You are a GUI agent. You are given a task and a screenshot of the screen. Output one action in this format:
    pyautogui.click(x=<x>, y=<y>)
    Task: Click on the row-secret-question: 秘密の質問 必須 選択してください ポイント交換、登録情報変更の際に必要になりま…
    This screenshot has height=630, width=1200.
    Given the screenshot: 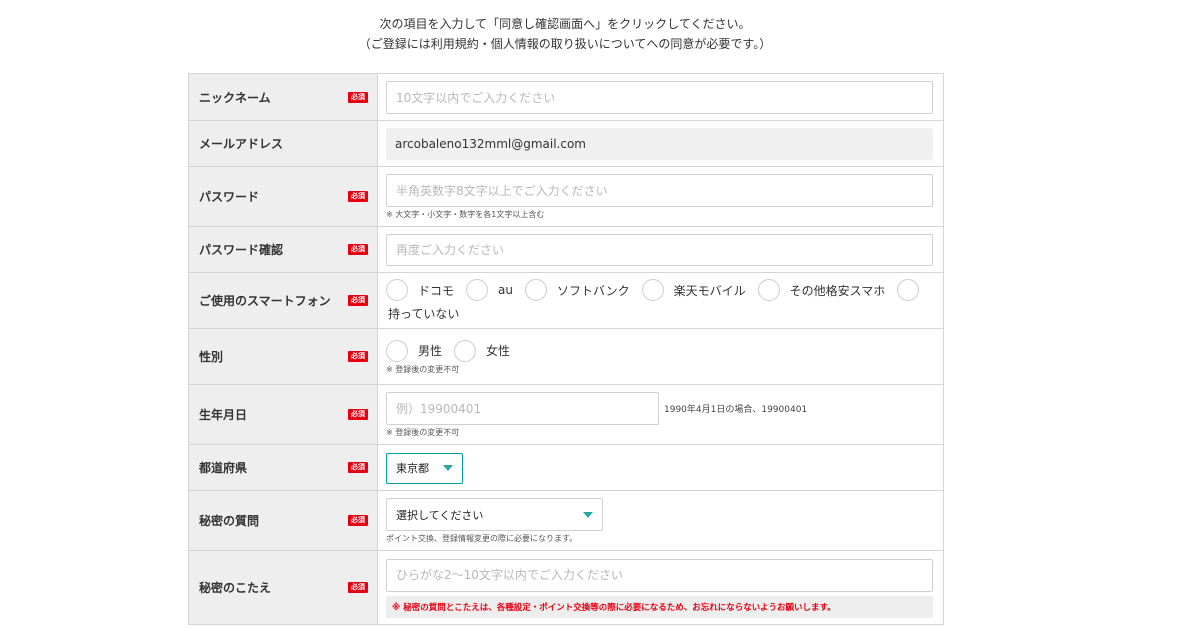 What is the action you would take?
    pyautogui.click(x=566, y=521)
    